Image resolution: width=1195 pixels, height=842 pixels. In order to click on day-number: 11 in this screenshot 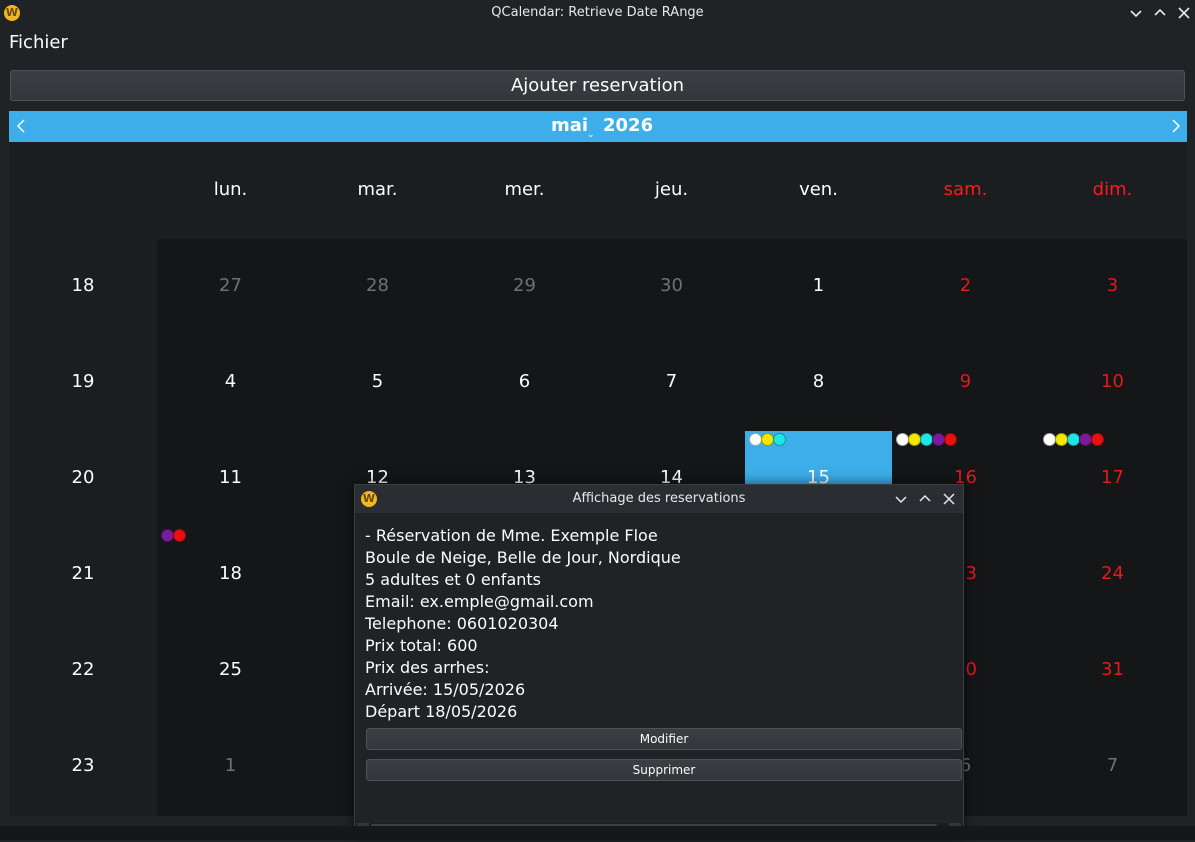, I will do `click(230, 477)`.